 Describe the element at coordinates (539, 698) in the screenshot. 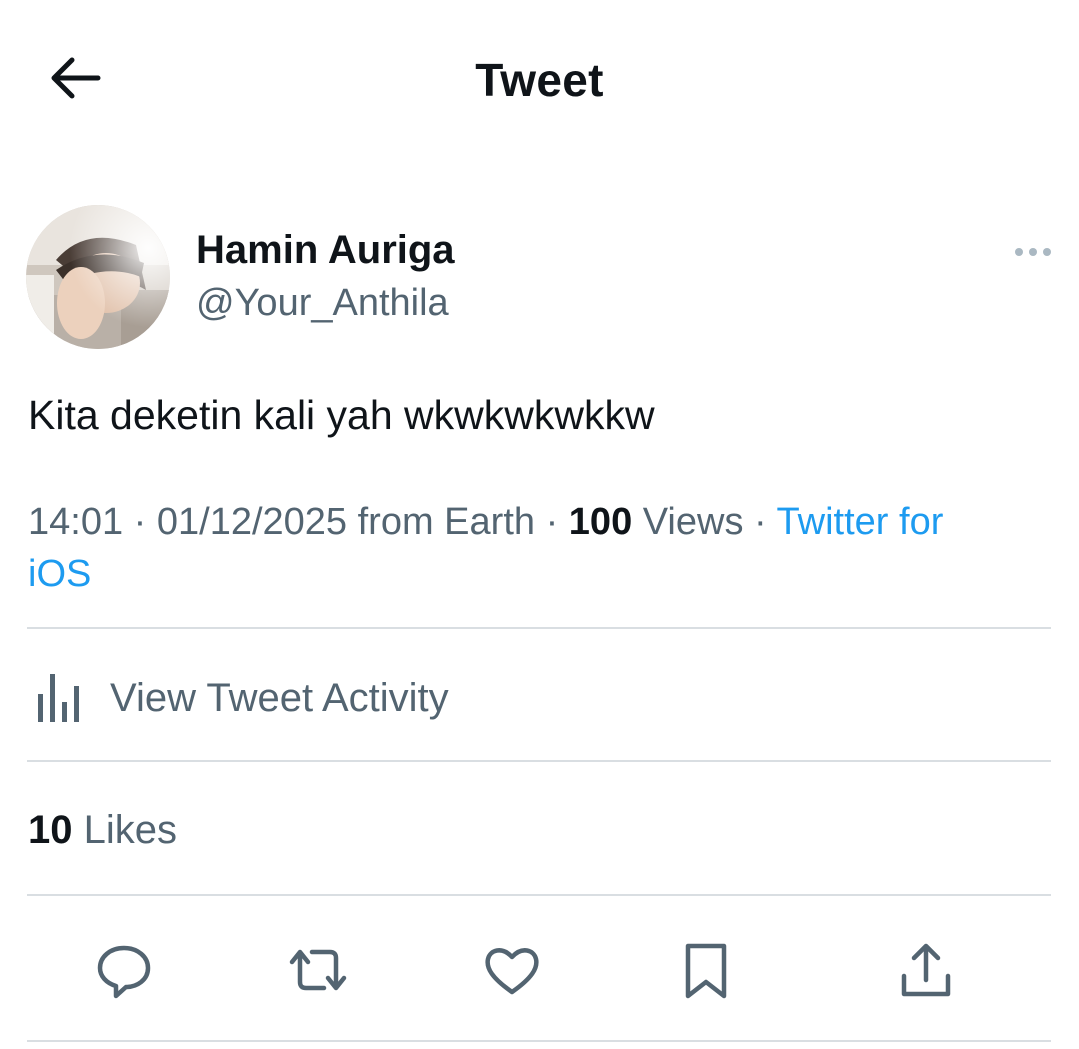

I see `view-tweet-activity-button: View Tweet Activity` at that location.